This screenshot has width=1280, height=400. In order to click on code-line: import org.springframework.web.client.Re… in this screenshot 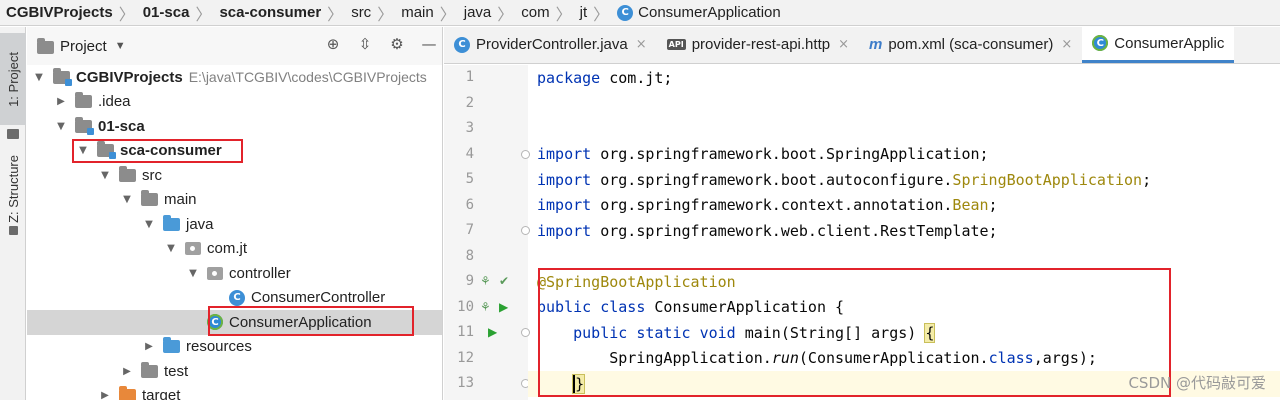, I will do `click(904, 231)`.